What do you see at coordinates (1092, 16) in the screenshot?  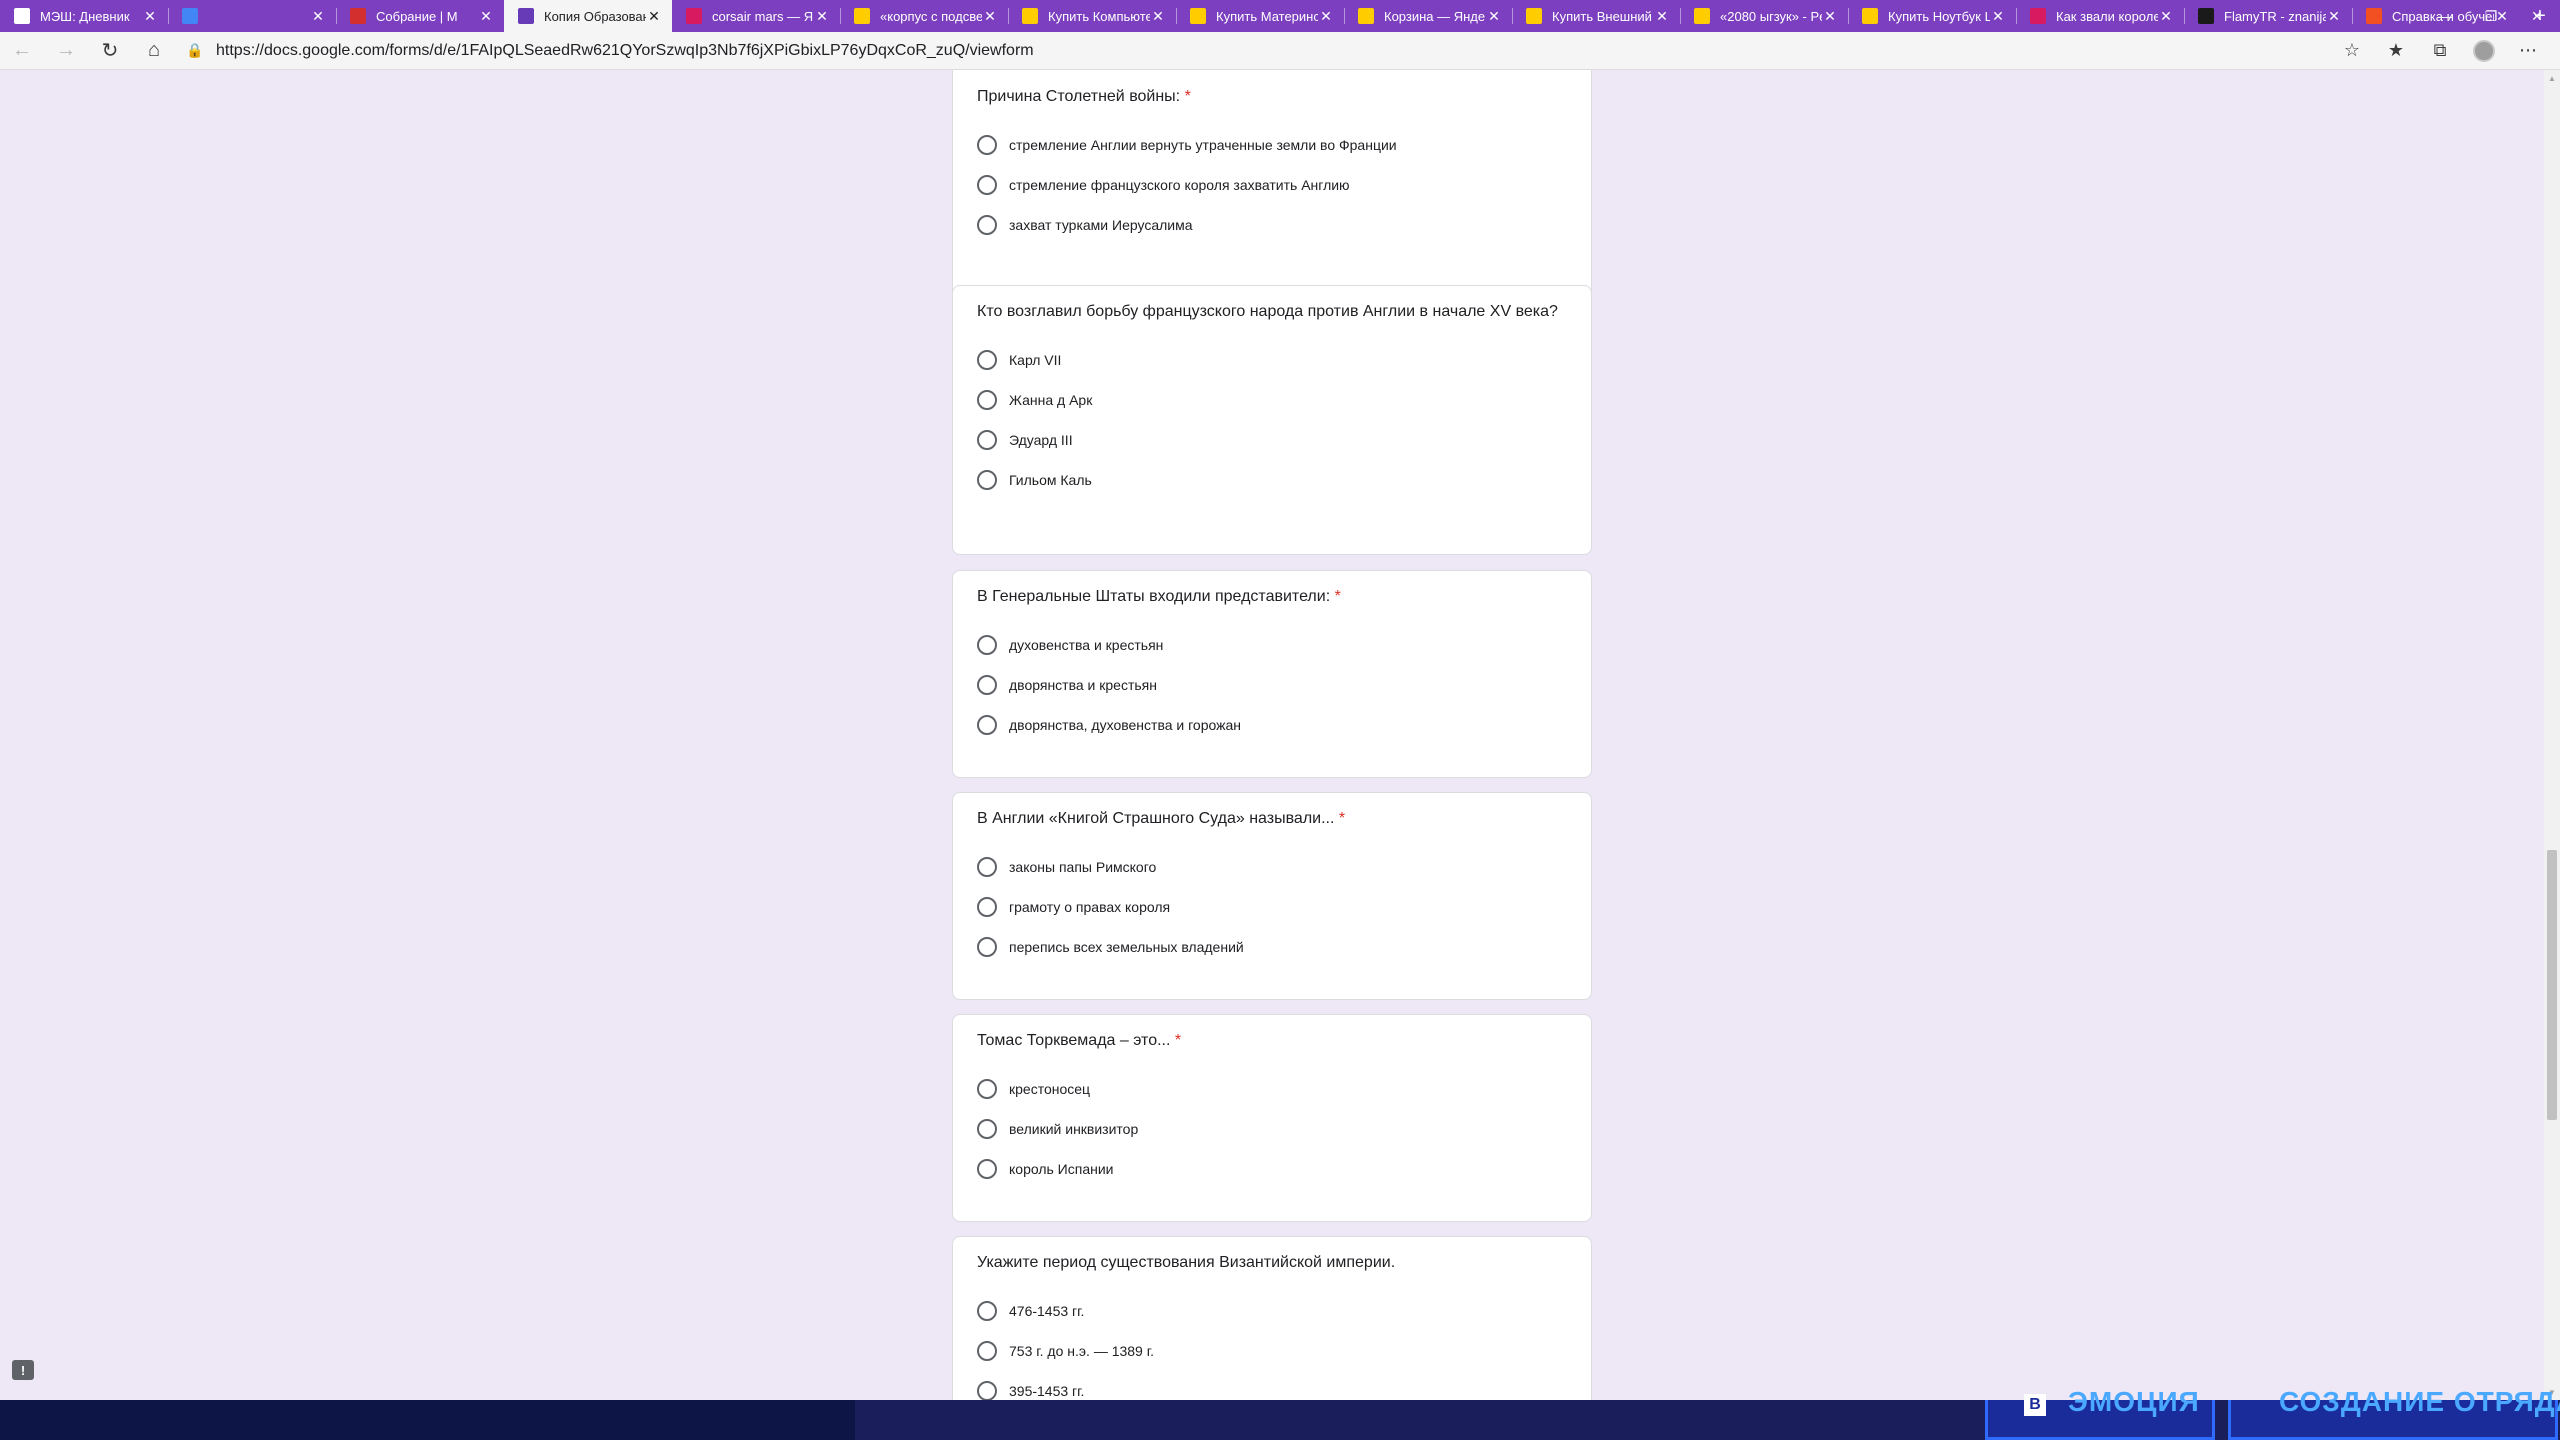 I see `browser-tab: Купить Компьюте ✕` at bounding box center [1092, 16].